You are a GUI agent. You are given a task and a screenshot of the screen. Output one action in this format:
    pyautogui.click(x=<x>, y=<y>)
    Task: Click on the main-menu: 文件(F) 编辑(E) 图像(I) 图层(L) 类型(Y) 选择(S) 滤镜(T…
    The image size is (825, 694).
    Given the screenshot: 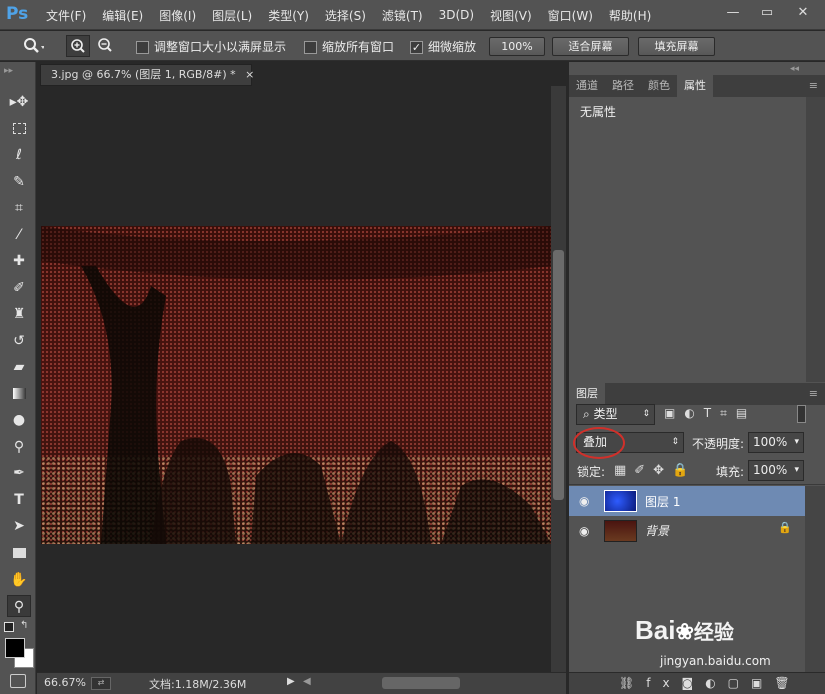 What is the action you would take?
    pyautogui.click(x=356, y=15)
    